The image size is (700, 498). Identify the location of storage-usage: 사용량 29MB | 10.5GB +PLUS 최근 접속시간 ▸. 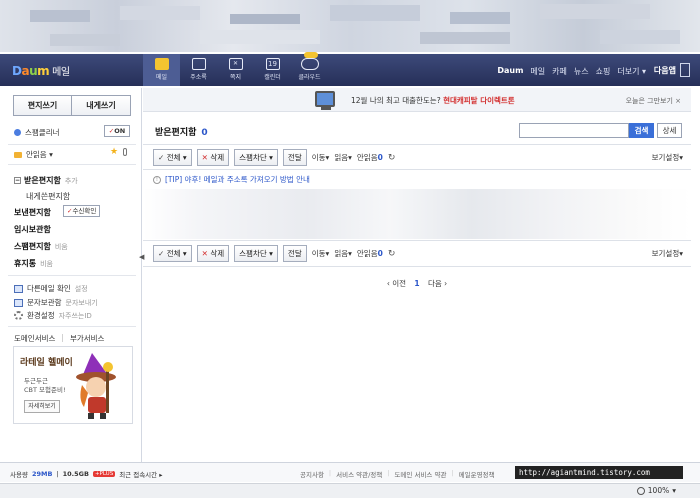
(86, 474).